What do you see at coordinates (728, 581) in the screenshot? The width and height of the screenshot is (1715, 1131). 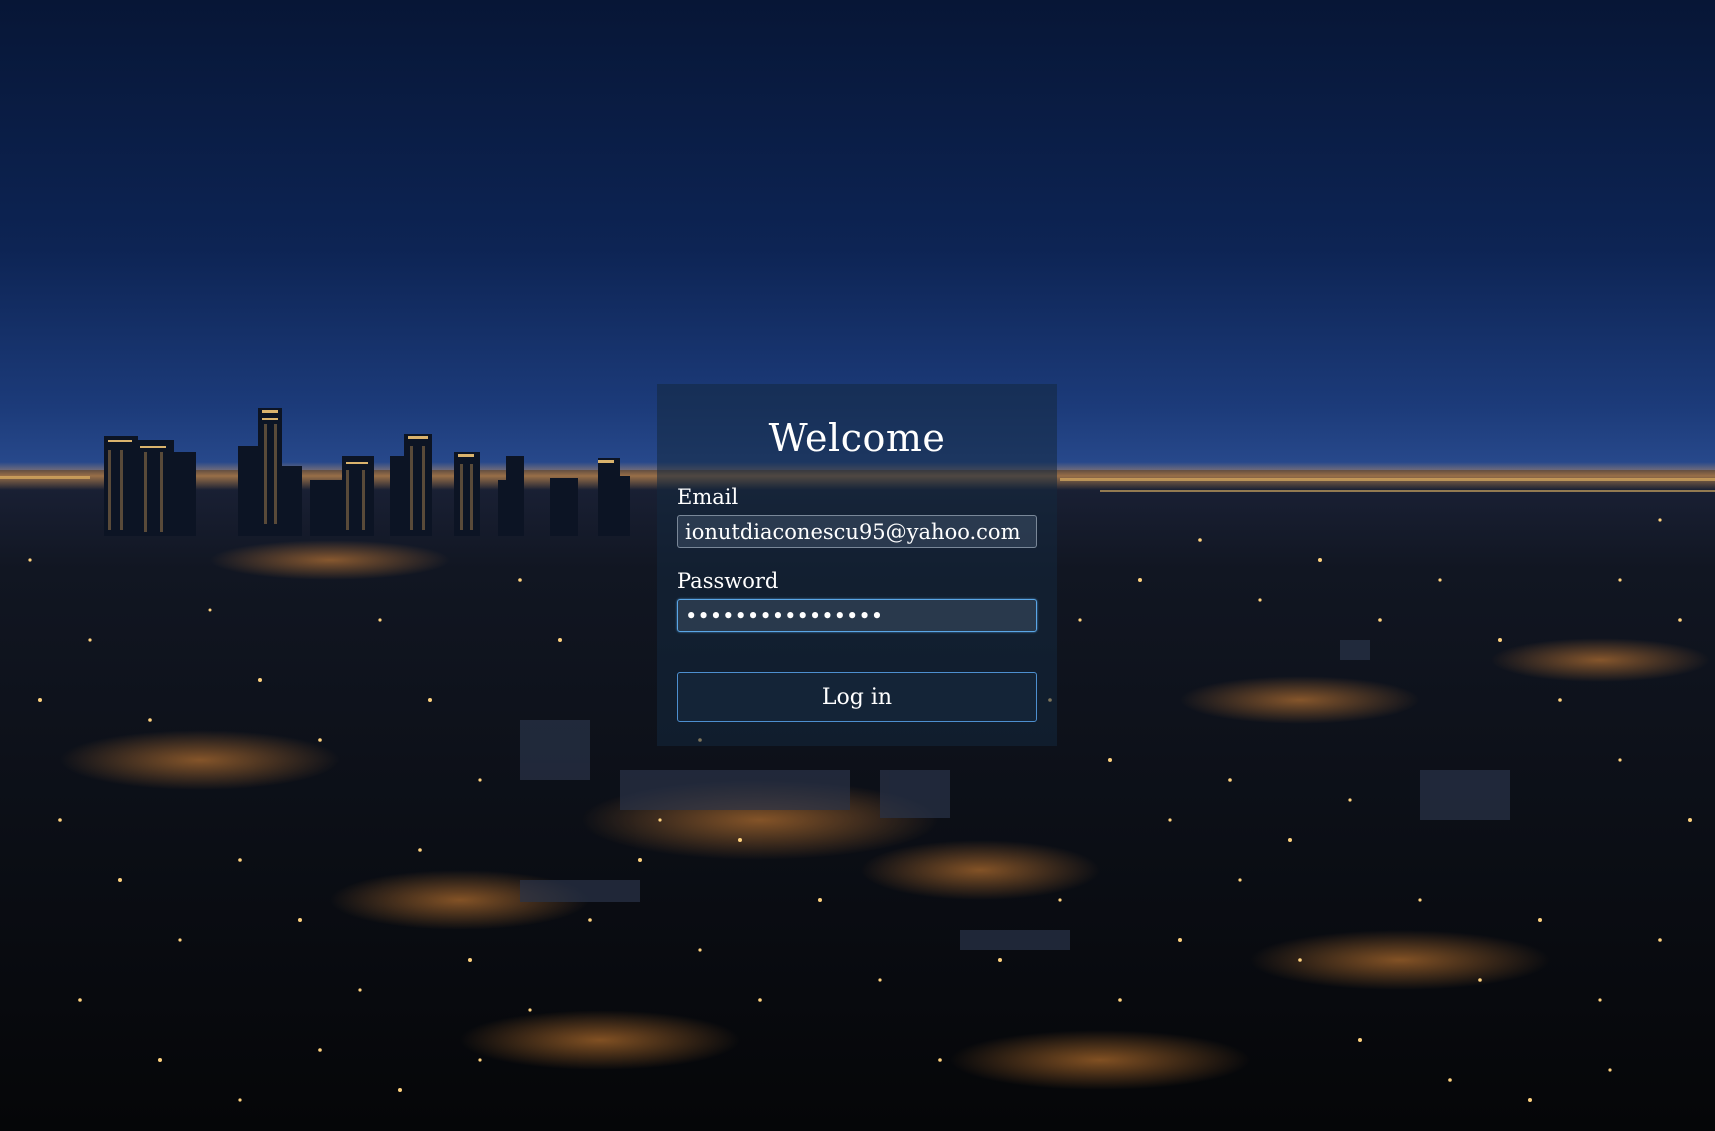 I see `password-label: Password` at bounding box center [728, 581].